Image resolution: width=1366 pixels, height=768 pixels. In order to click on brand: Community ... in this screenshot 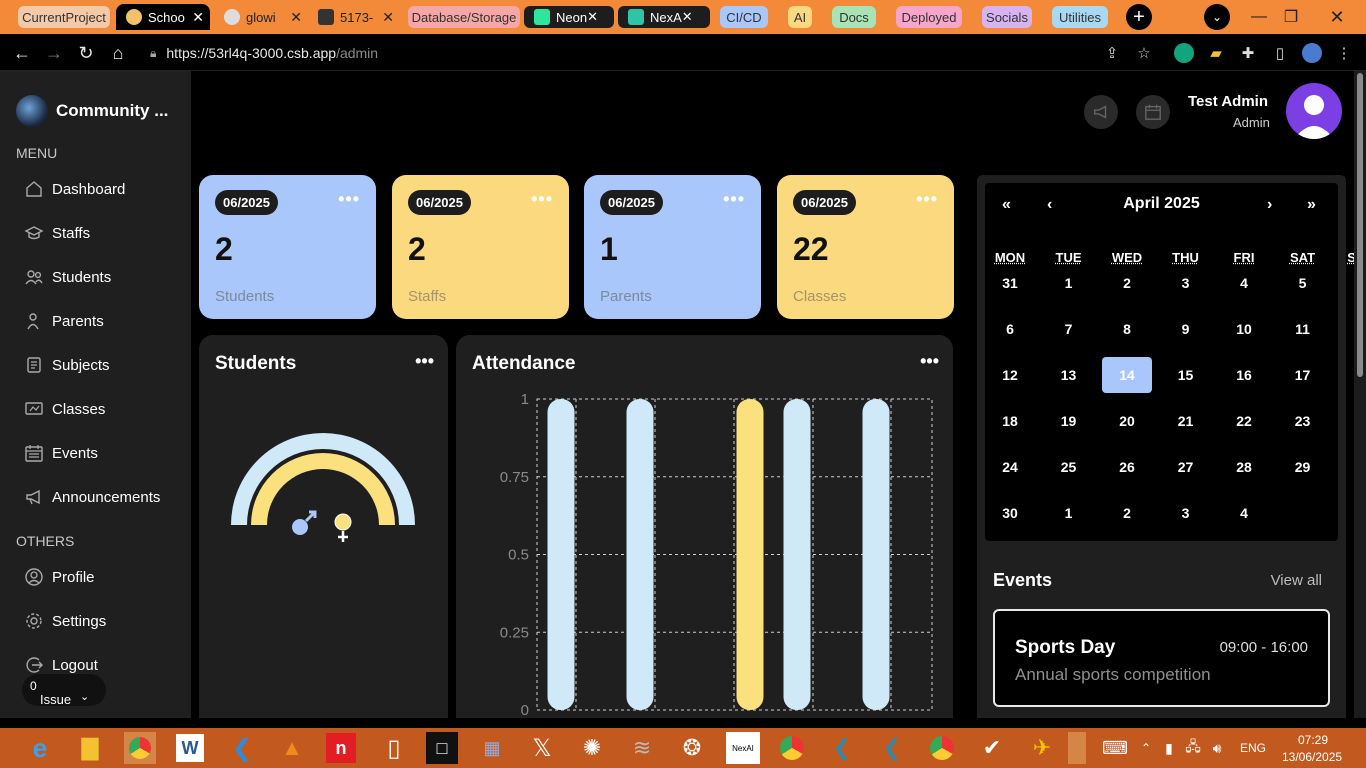, I will do `click(92, 111)`.